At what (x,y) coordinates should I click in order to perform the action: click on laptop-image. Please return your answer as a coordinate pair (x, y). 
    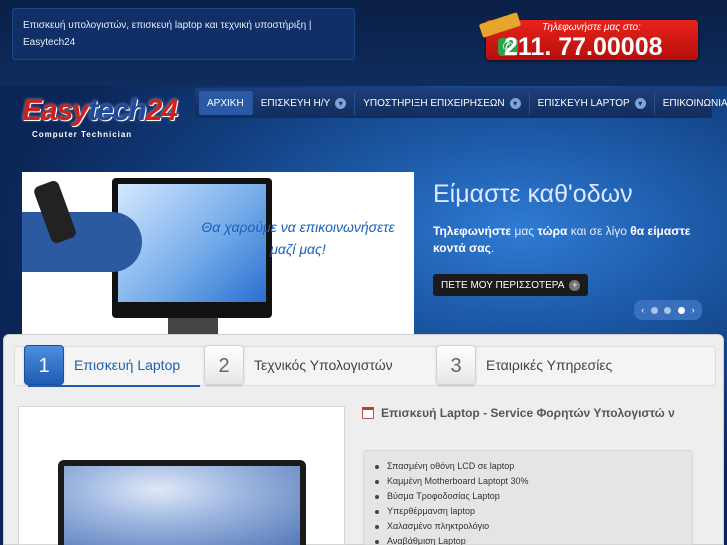
    Looking at the image, I should click on (182, 502).